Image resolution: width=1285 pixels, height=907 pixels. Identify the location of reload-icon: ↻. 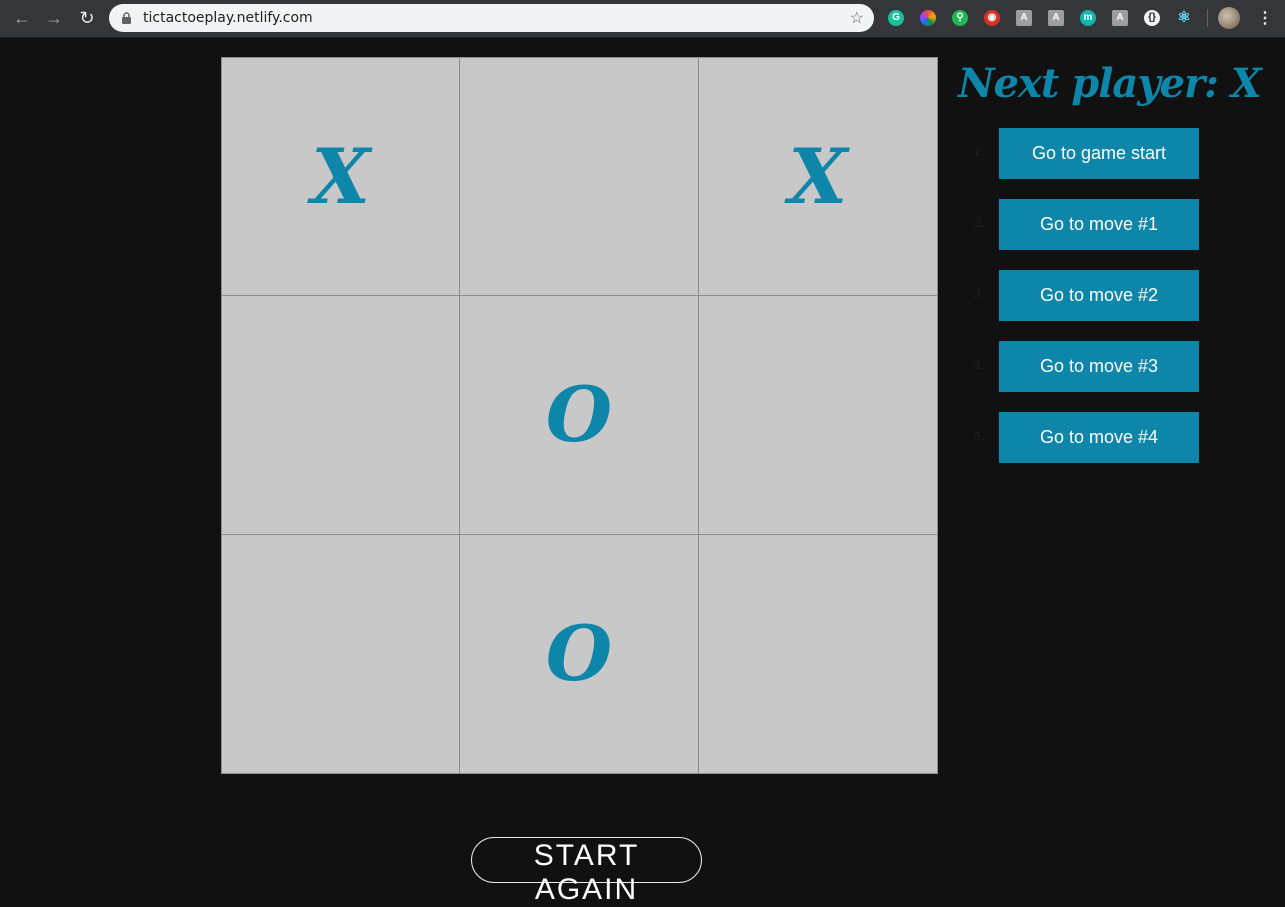
(87, 18).